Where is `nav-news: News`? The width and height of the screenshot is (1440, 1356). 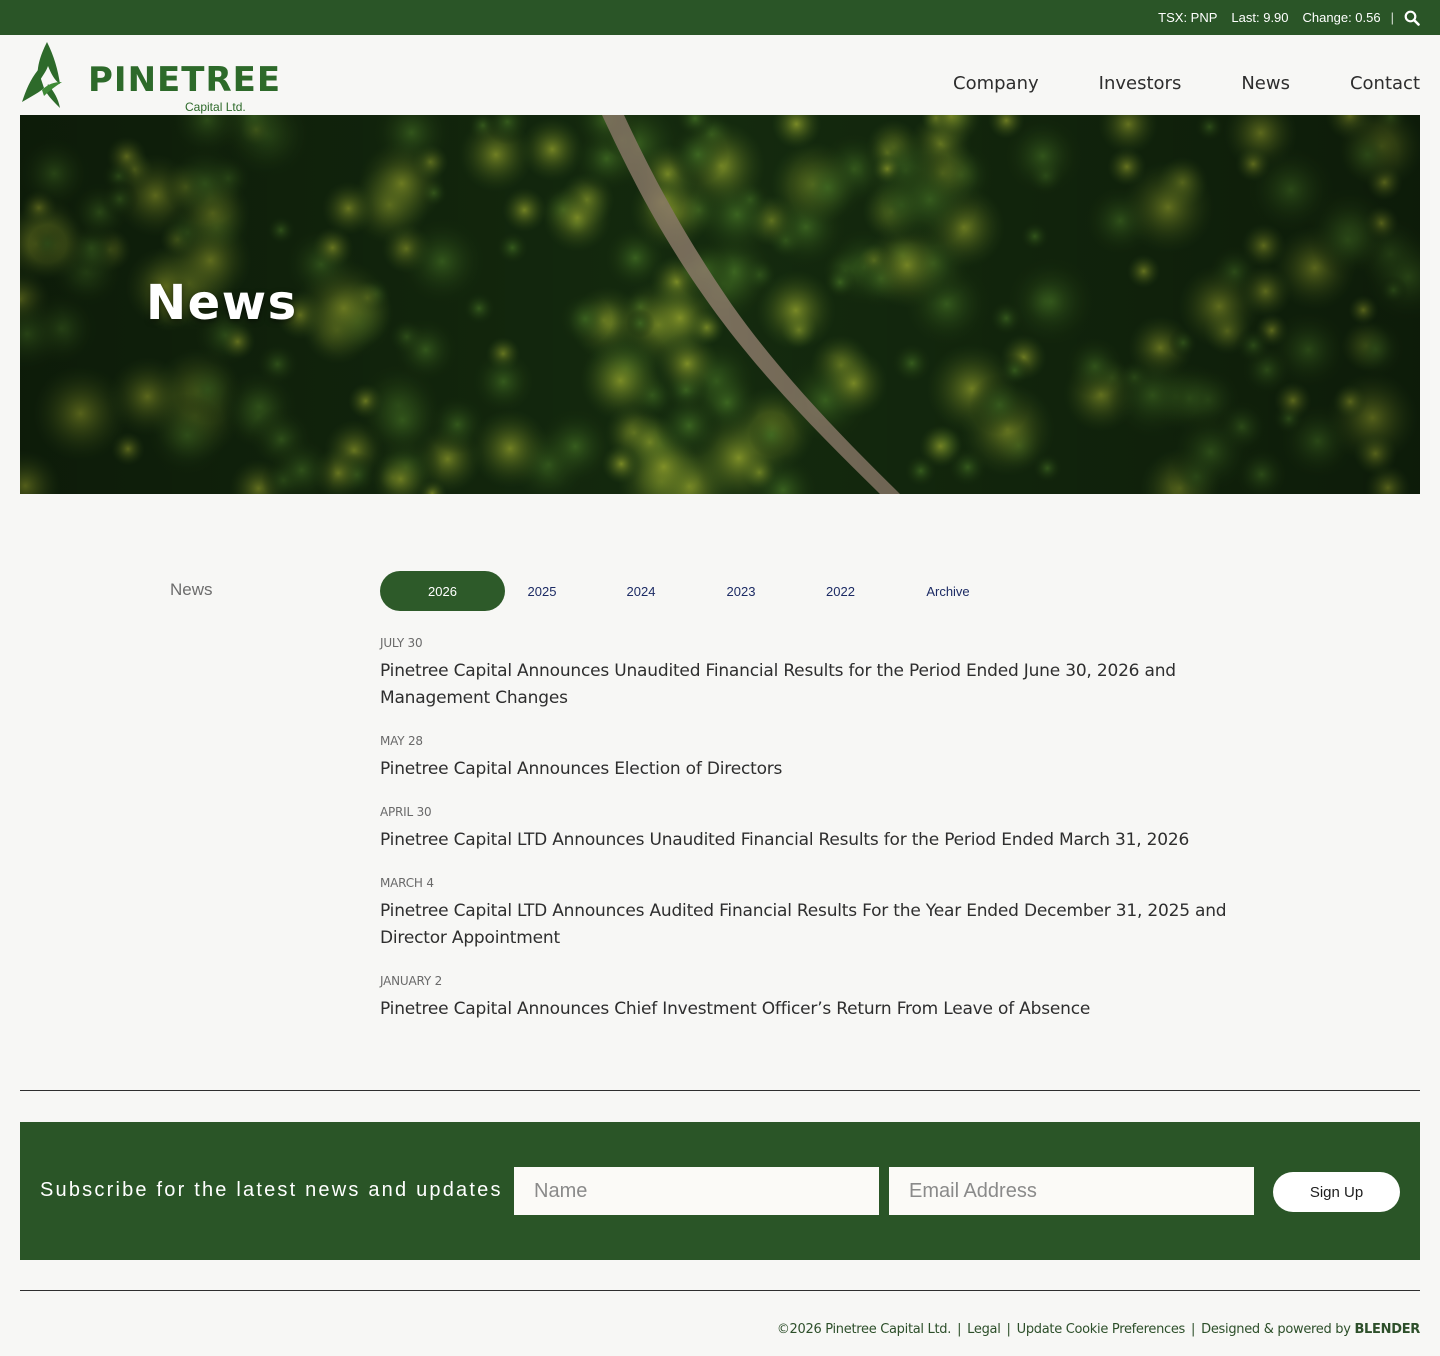
nav-news: News is located at coordinates (1265, 83).